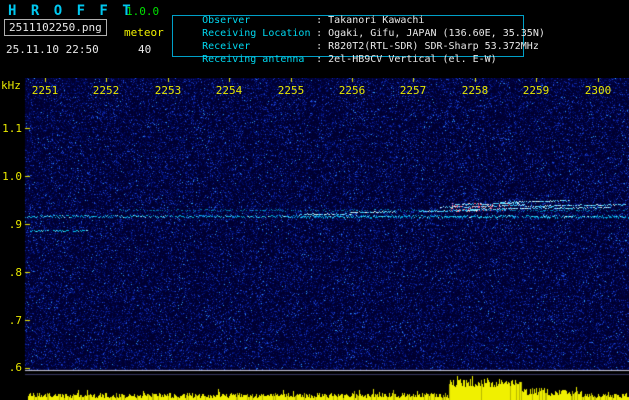 This screenshot has height=400, width=629. What do you see at coordinates (71, 11) in the screenshot?
I see `app-title: H R O F F T` at bounding box center [71, 11].